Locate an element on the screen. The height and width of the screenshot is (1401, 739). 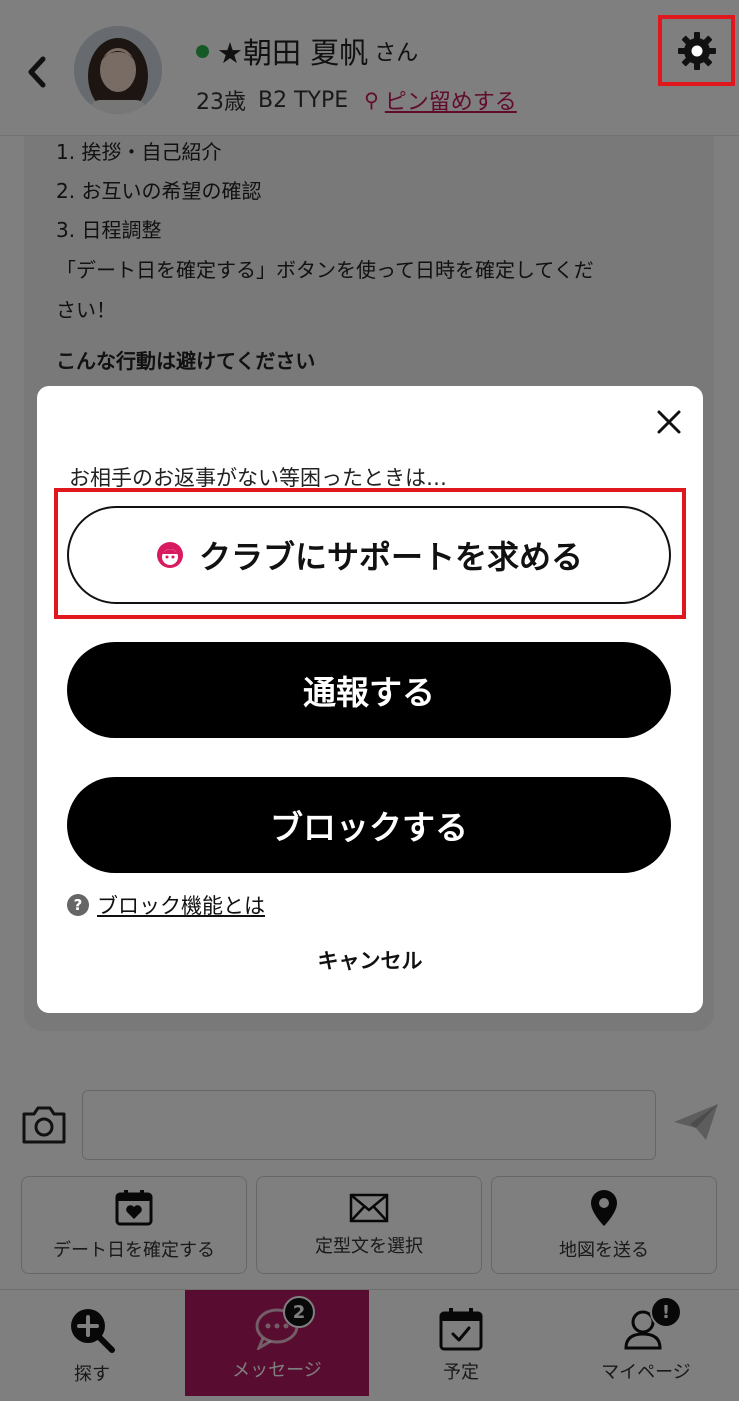
settings-button is located at coordinates (696, 50).